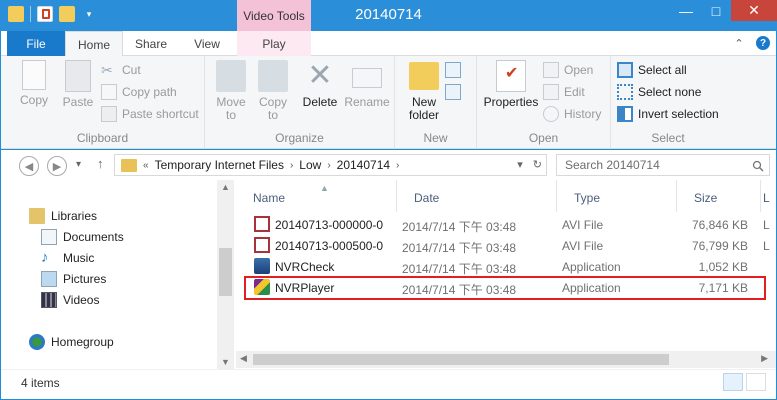 This screenshot has height=400, width=777. What do you see at coordinates (57, 166) in the screenshot?
I see `forward-button: ▶` at bounding box center [57, 166].